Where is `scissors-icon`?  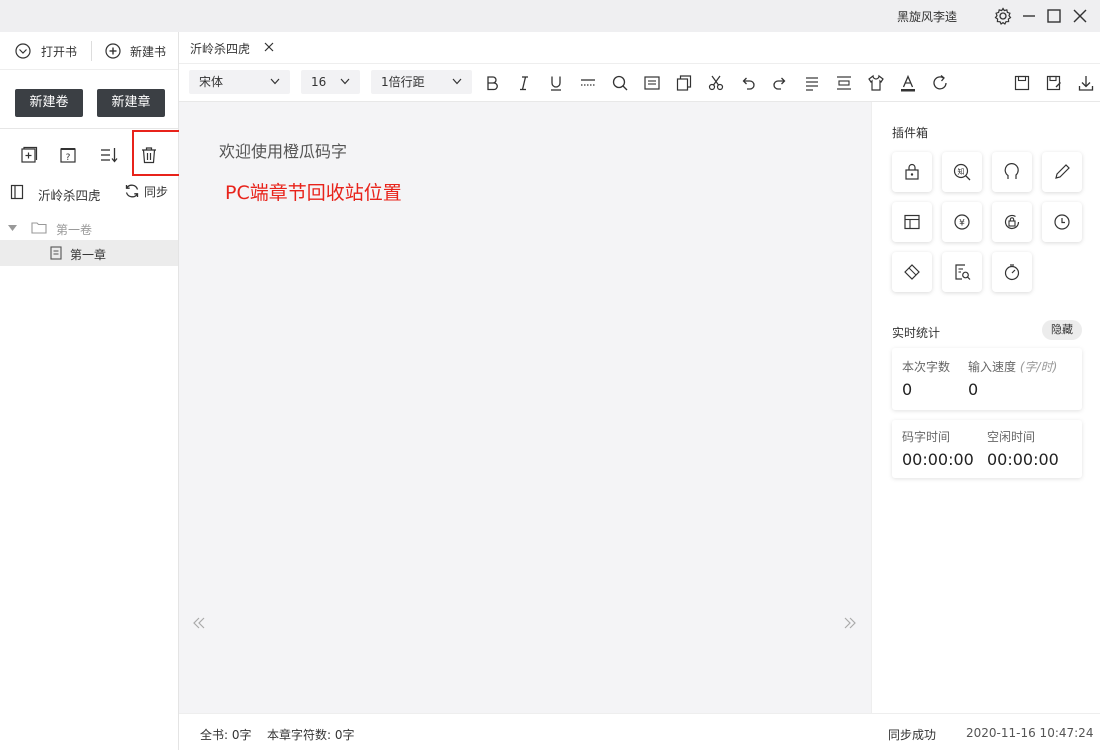
scissors-icon is located at coordinates (716, 83).